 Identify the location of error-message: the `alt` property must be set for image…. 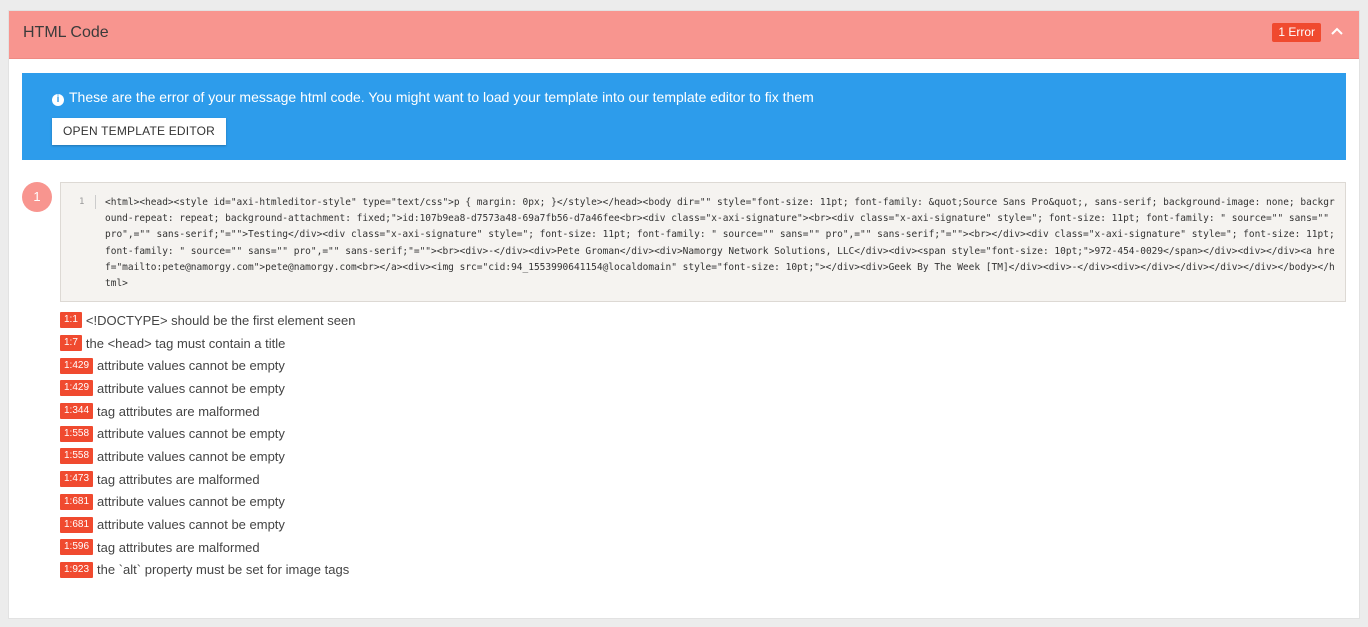
(223, 570).